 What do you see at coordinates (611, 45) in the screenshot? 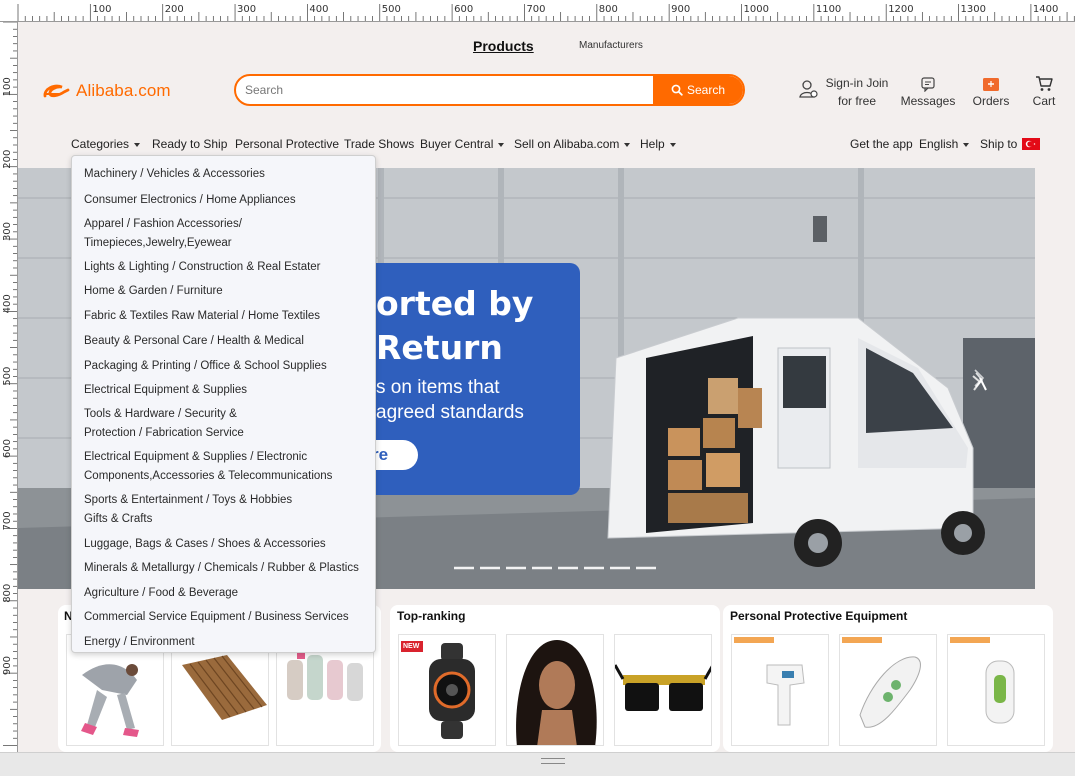
I see `tab-manufacturers: Manufacturers` at bounding box center [611, 45].